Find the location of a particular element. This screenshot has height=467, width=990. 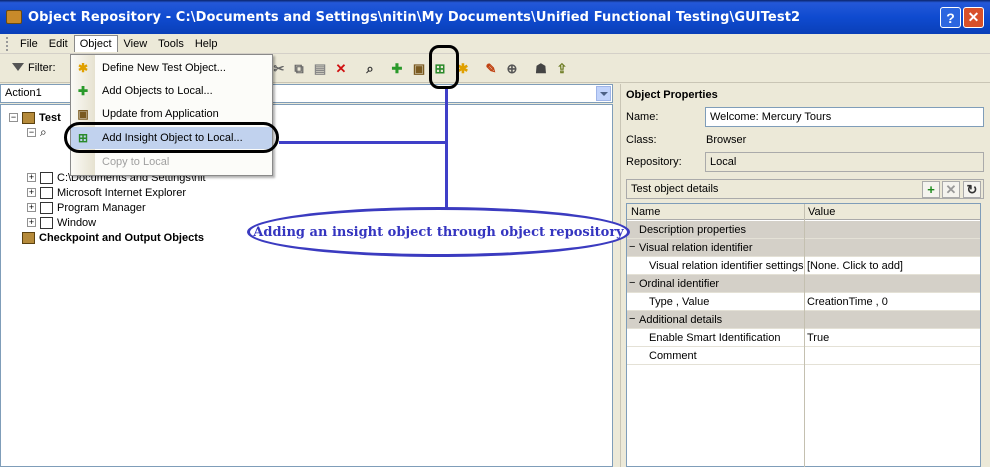

spy-icon: ☗ is located at coordinates (541, 69).